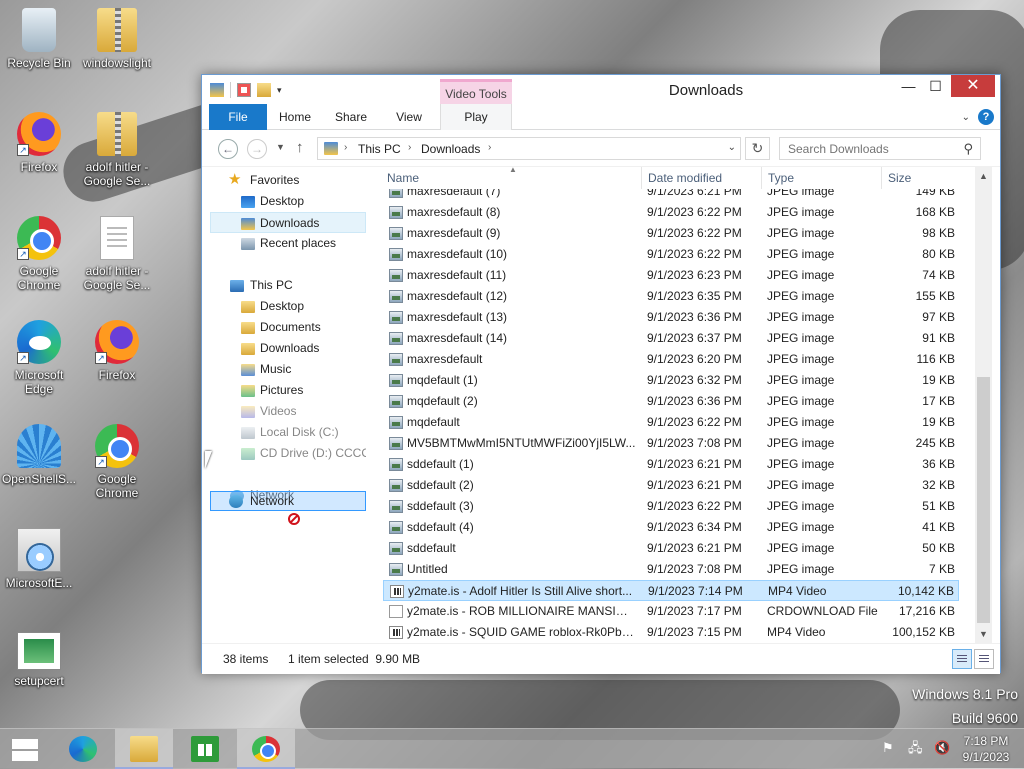  I want to click on shortcut-arrow-icon, so click(23, 254).